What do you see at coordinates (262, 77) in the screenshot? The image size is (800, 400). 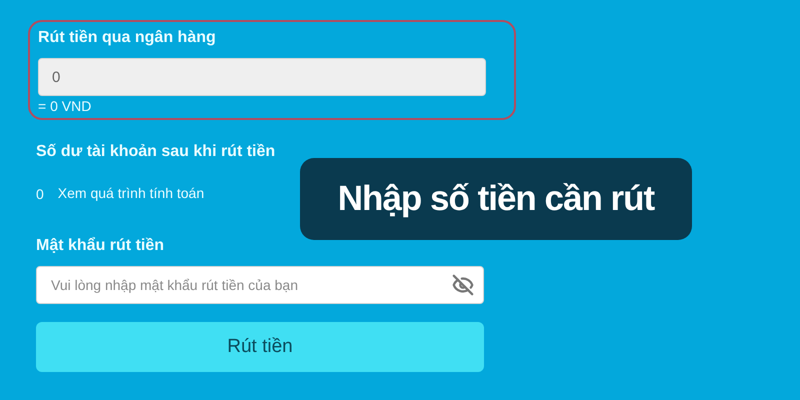 I see `amount-field: 0` at bounding box center [262, 77].